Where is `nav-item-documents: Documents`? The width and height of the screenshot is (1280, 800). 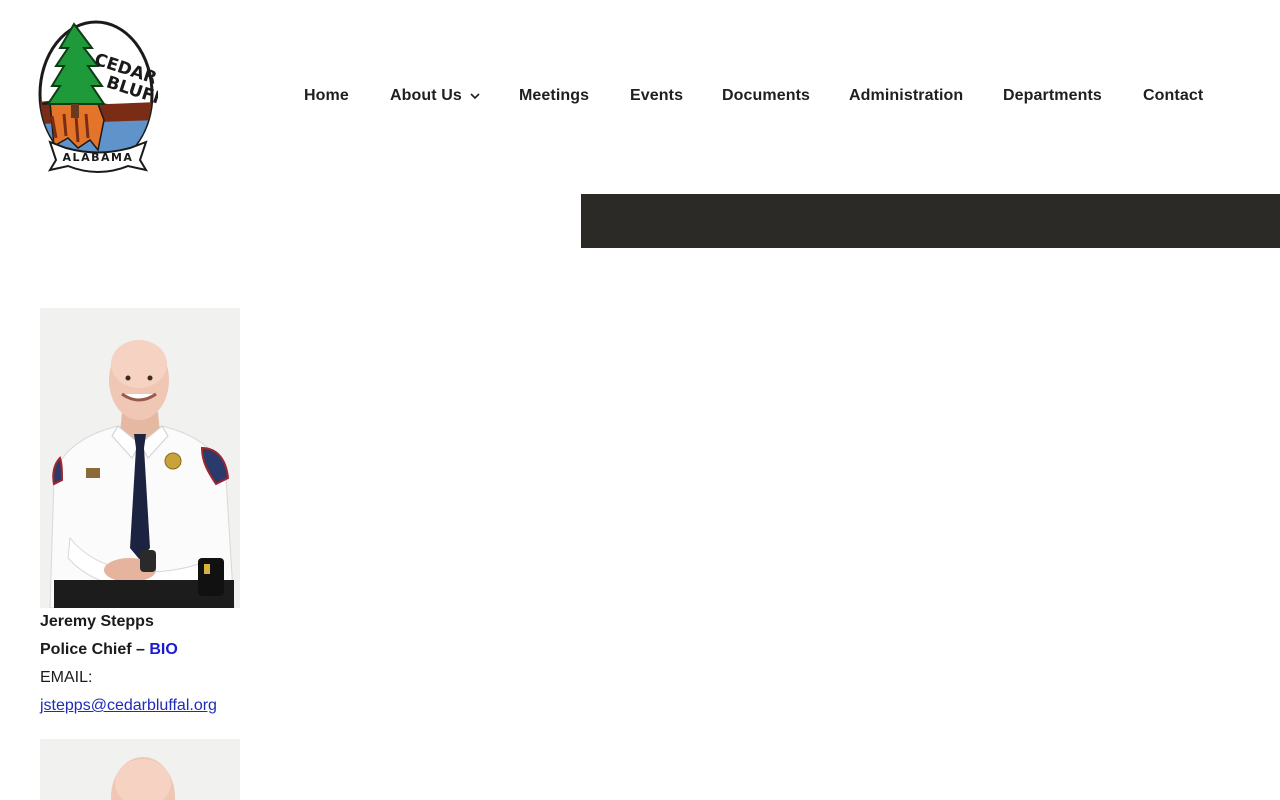 nav-item-documents: Documents is located at coordinates (766, 96).